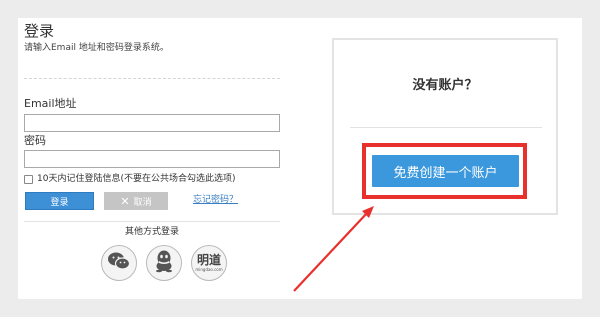 The image size is (600, 317). I want to click on login-button-label: 登录, so click(59, 202).